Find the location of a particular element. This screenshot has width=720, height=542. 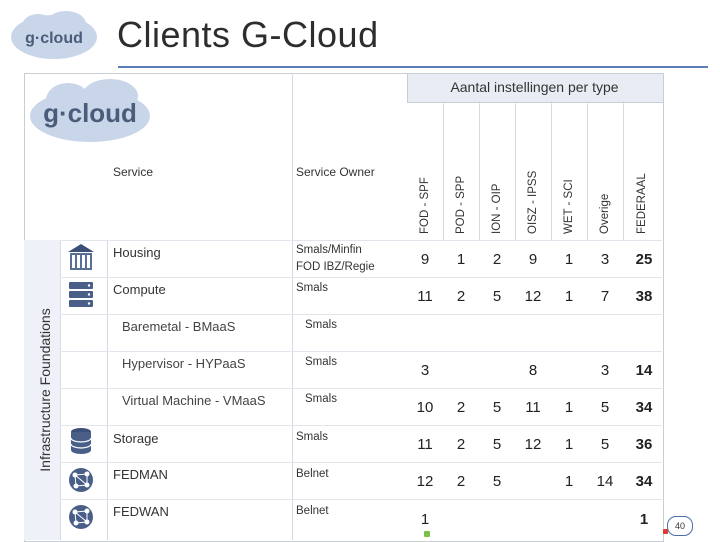

service-housing: Housing is located at coordinates (137, 252).